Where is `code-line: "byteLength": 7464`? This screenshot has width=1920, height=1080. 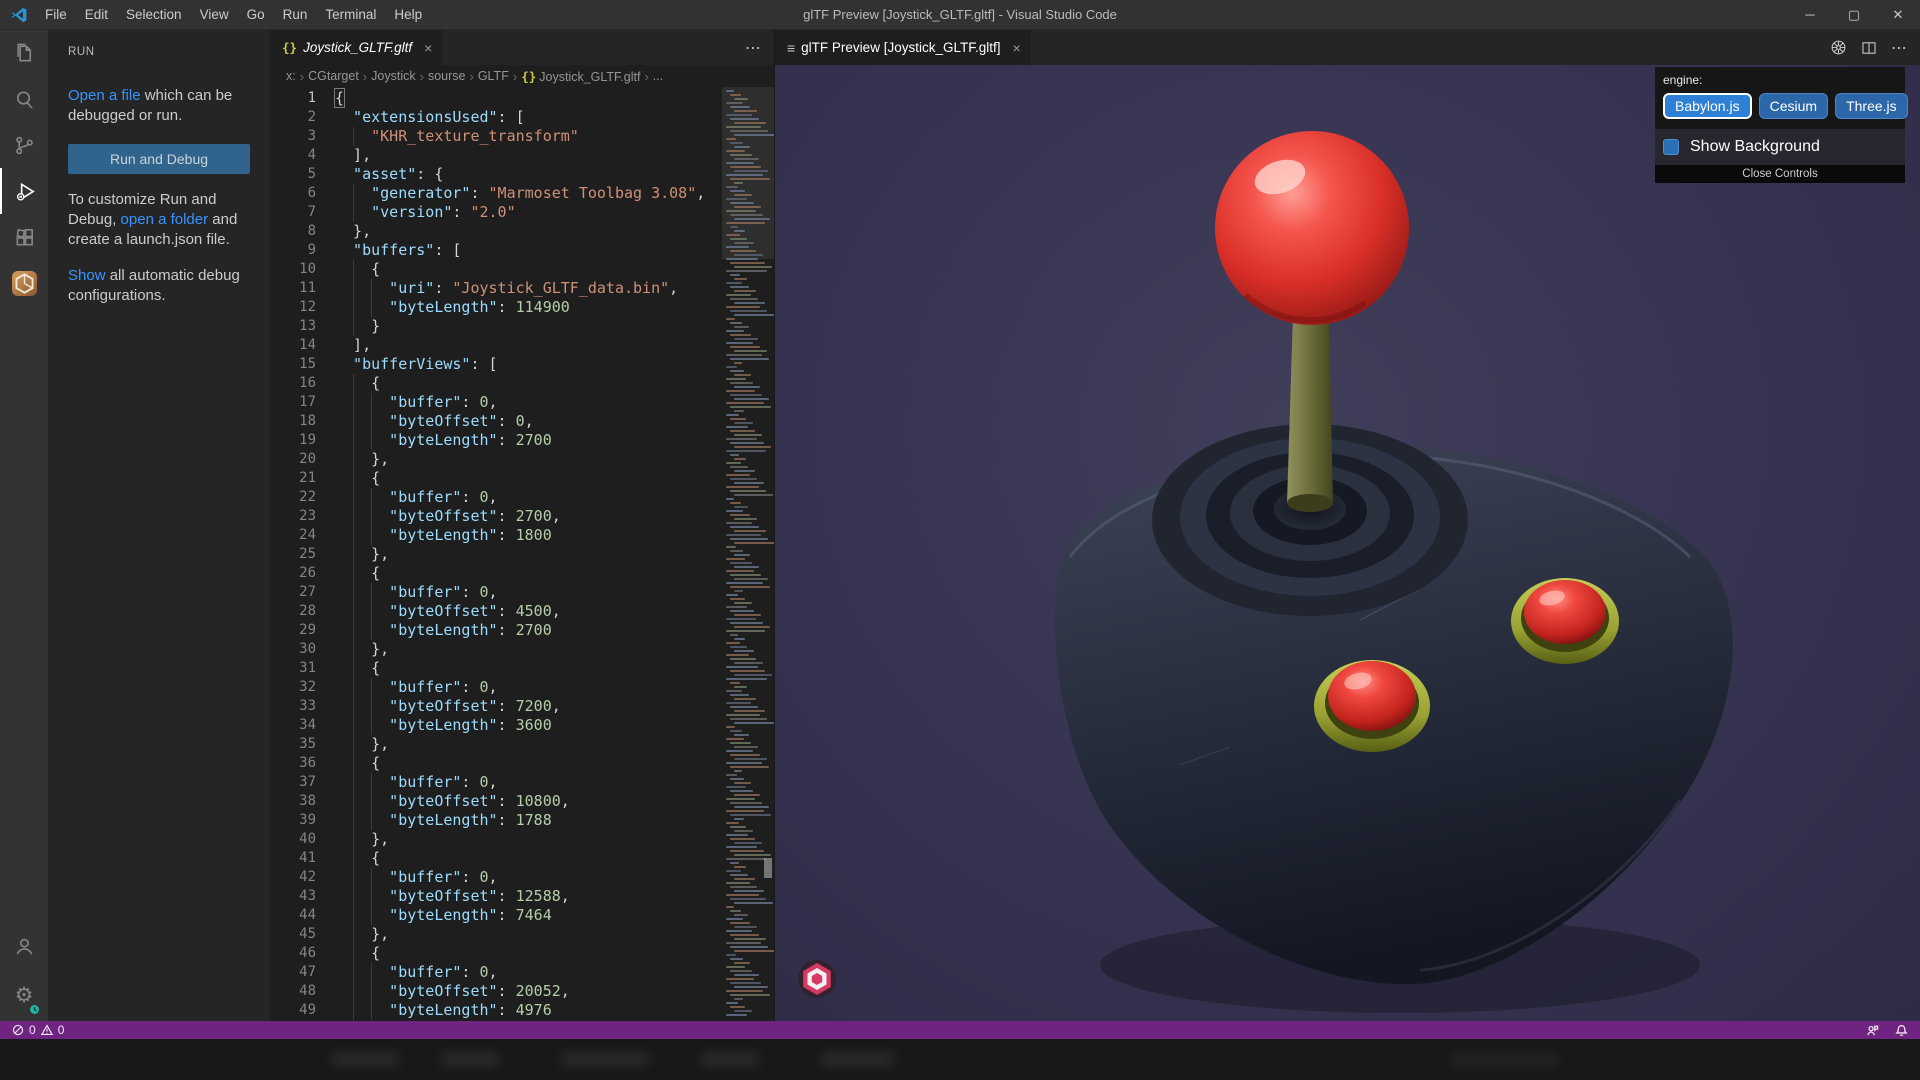 code-line: "byteLength": 7464 is located at coordinates (528, 915).